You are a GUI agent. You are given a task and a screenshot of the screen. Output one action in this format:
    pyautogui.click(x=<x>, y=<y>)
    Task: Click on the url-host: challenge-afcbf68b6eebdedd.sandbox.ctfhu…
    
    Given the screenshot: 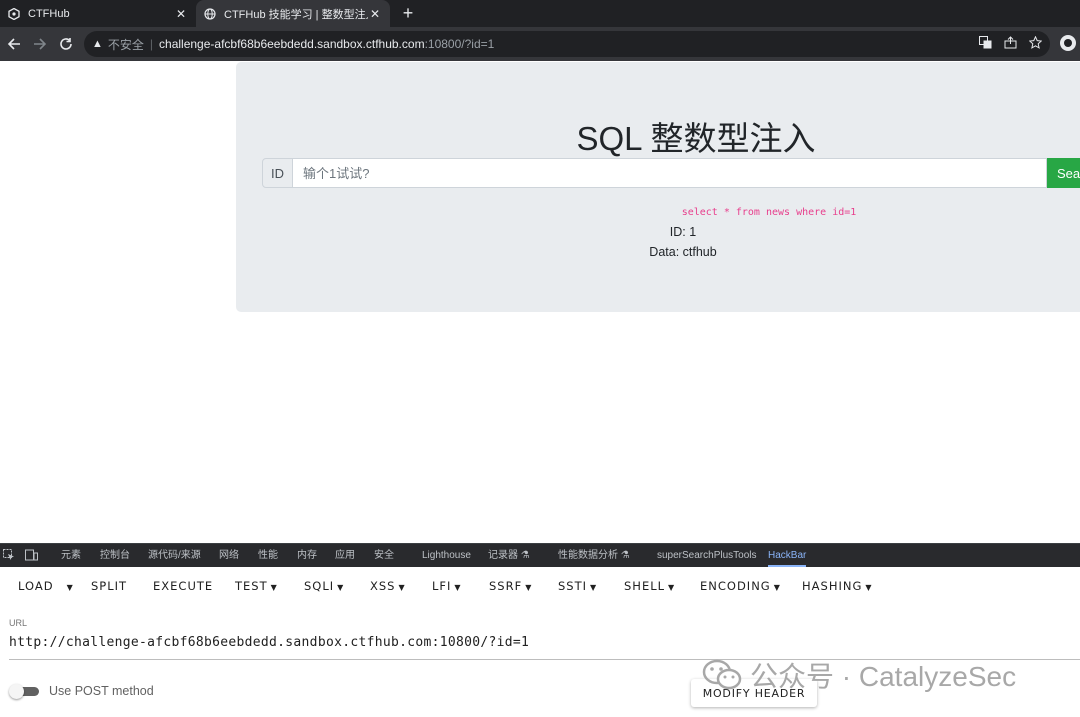 What is the action you would take?
    pyautogui.click(x=292, y=44)
    